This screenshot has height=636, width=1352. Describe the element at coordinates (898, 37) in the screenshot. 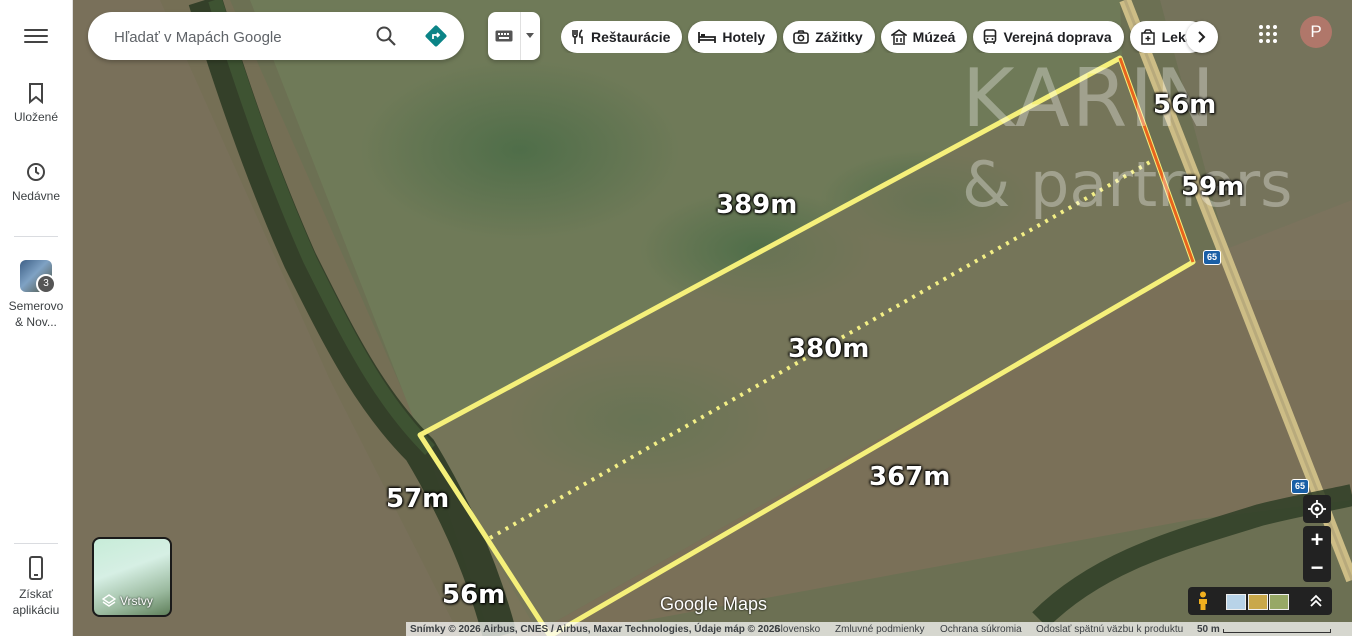

I see `museum-icon` at that location.